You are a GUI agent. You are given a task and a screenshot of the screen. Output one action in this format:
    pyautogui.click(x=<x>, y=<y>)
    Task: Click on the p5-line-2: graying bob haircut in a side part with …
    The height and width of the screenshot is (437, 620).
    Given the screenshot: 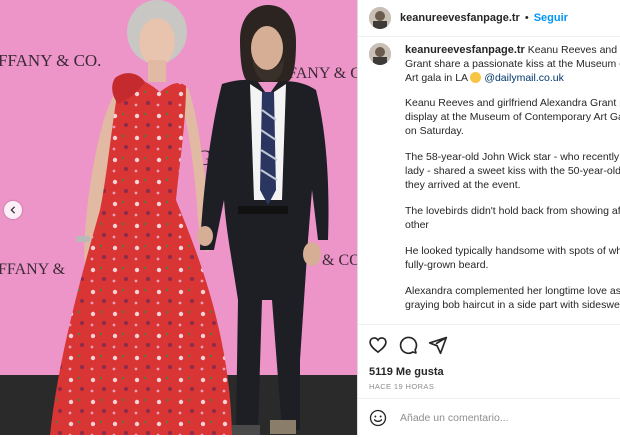 What is the action you would take?
    pyautogui.click(x=512, y=305)
    